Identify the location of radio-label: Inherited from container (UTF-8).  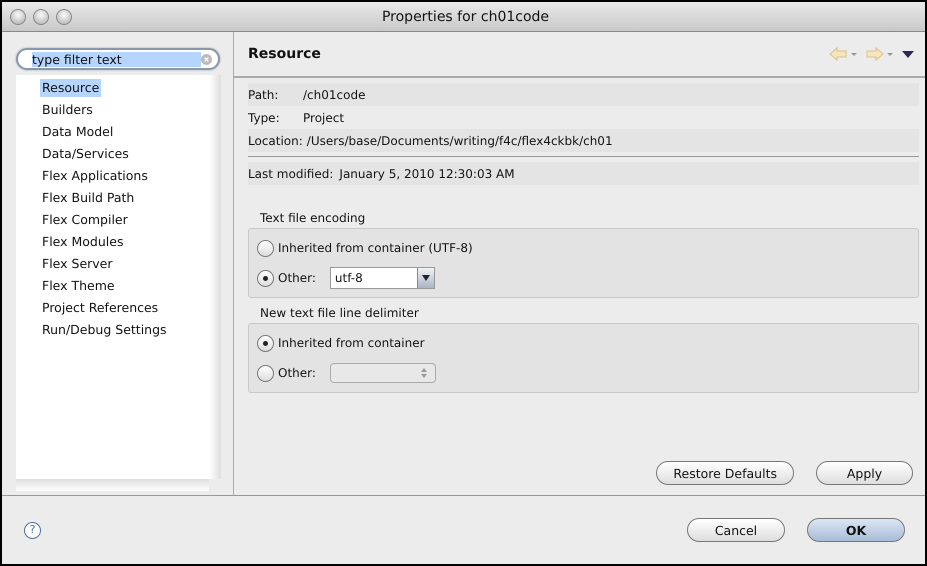
(375, 248).